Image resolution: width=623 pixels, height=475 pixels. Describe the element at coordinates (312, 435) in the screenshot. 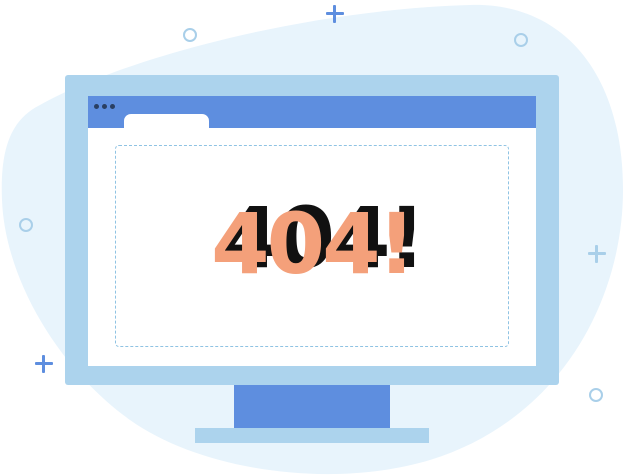

I see `monitor-base` at that location.